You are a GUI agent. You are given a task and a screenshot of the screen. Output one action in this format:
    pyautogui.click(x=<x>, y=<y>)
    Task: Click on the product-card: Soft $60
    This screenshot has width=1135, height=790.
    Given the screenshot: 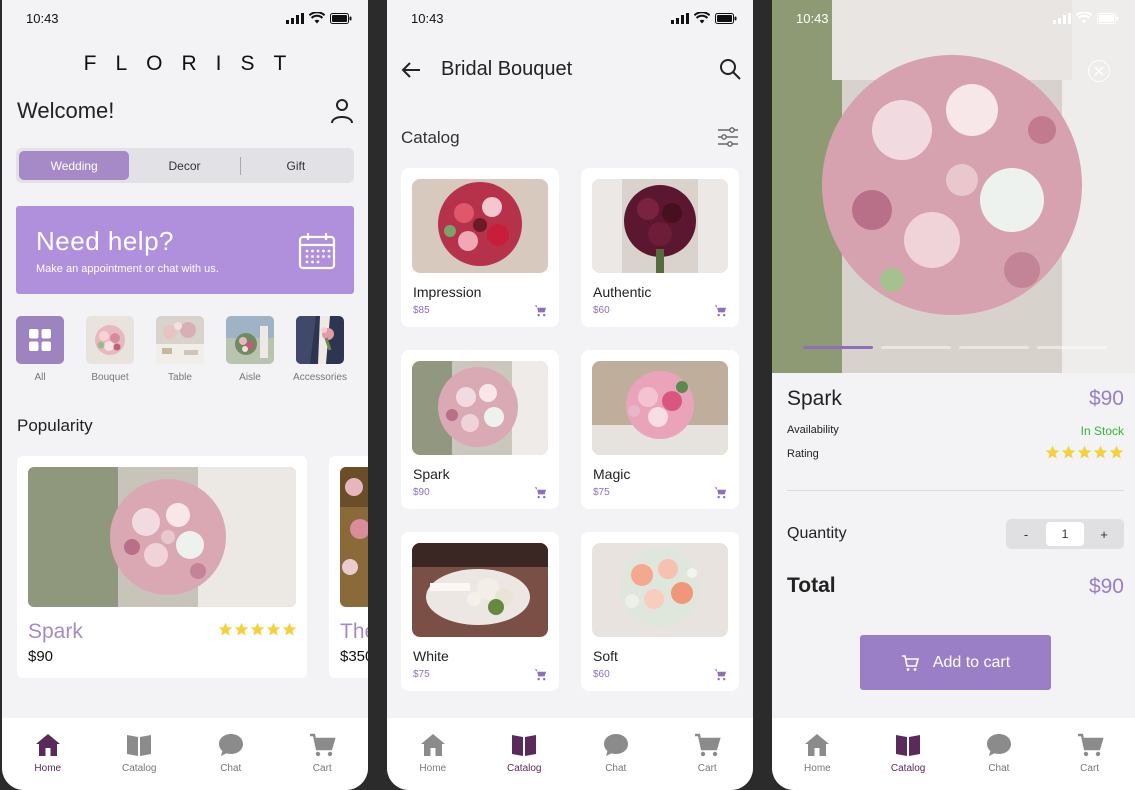 What is the action you would take?
    pyautogui.click(x=660, y=611)
    